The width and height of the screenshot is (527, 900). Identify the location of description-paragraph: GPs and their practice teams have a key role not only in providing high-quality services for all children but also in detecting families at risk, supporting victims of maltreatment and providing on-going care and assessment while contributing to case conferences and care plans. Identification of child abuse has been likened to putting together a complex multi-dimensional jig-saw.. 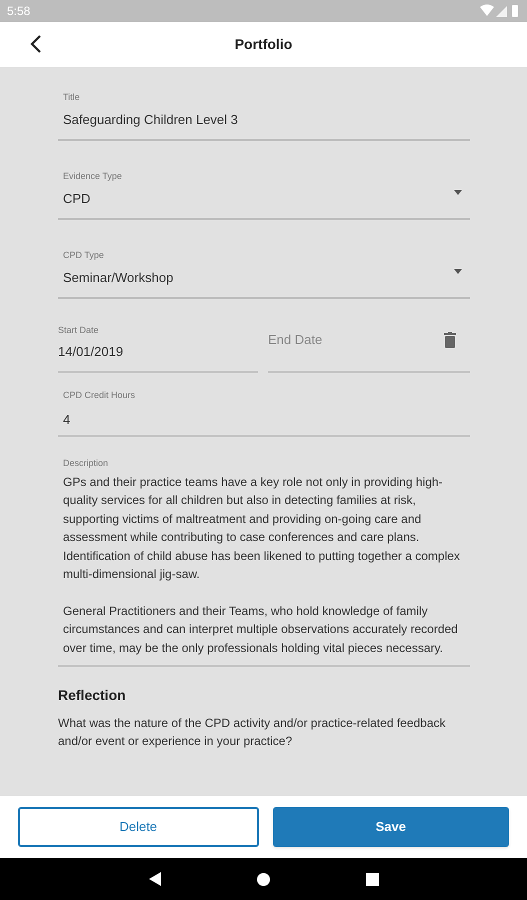
(262, 528).